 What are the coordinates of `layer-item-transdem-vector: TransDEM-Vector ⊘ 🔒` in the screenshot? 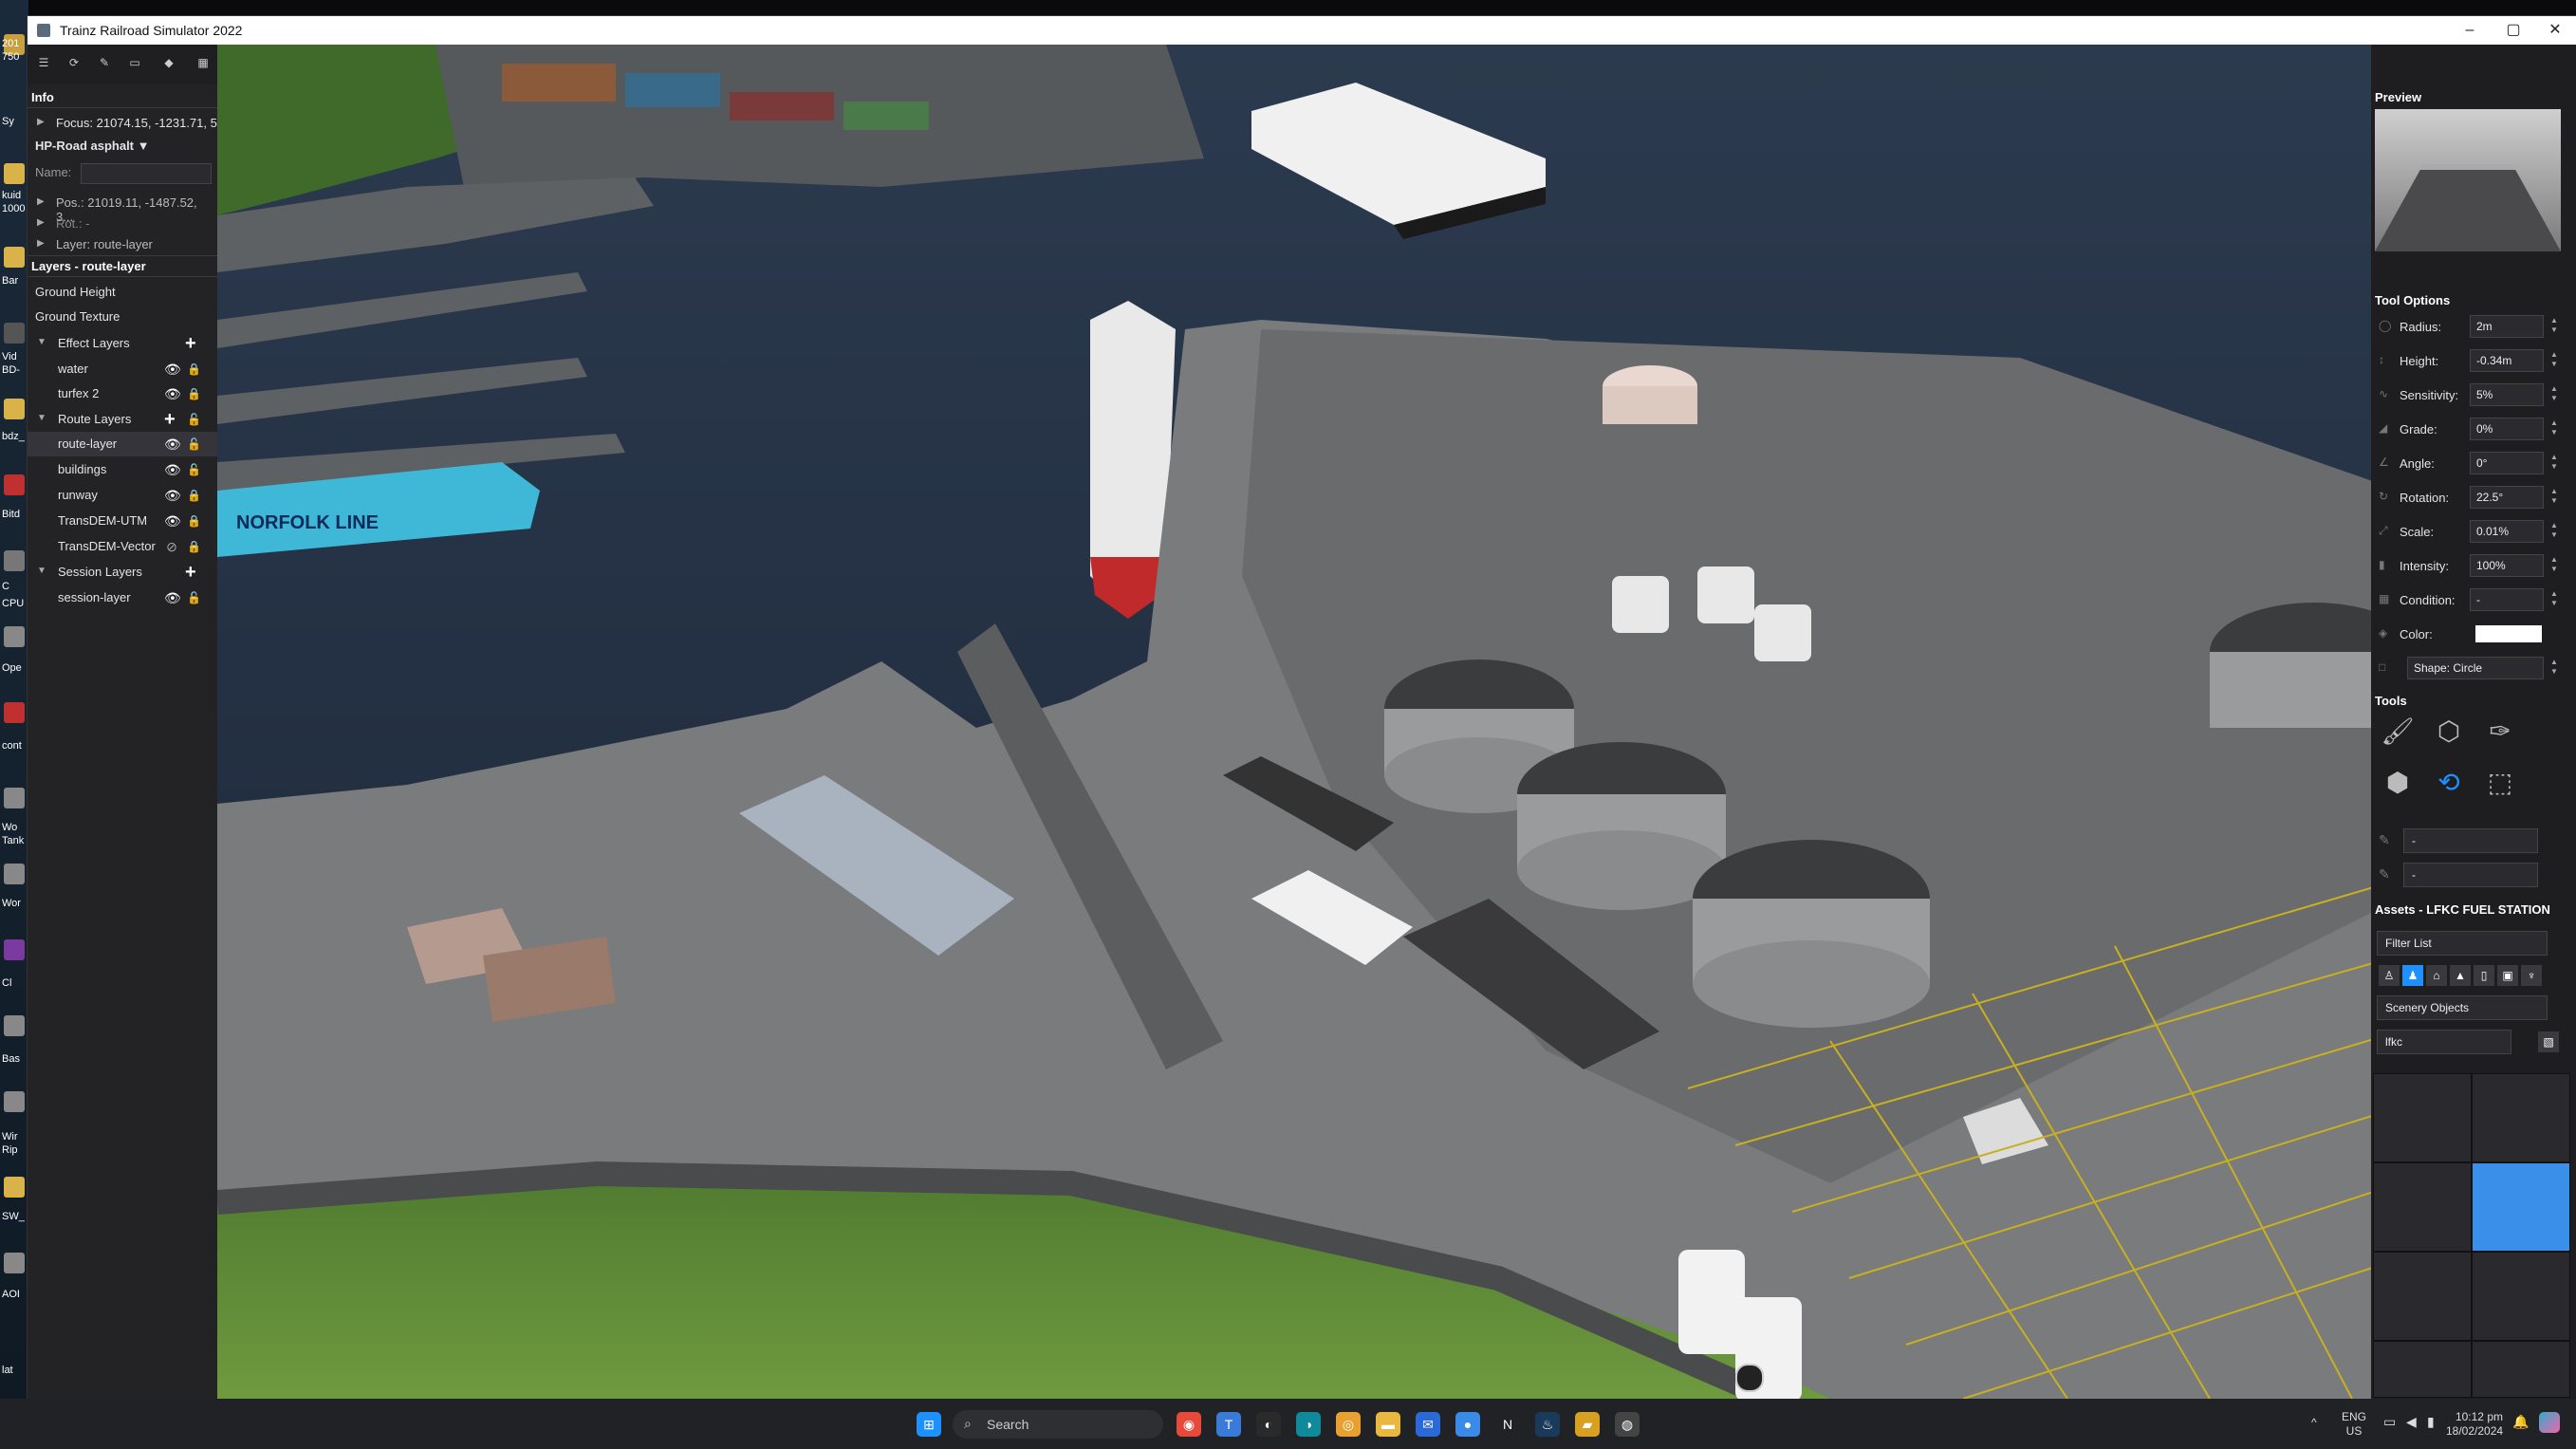 It's located at (122, 546).